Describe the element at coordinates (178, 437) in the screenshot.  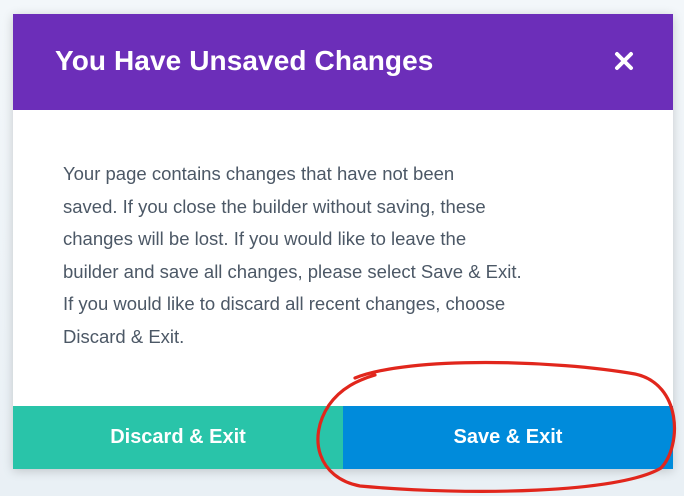
I see `discard-exit-button: Discard & Exit` at that location.